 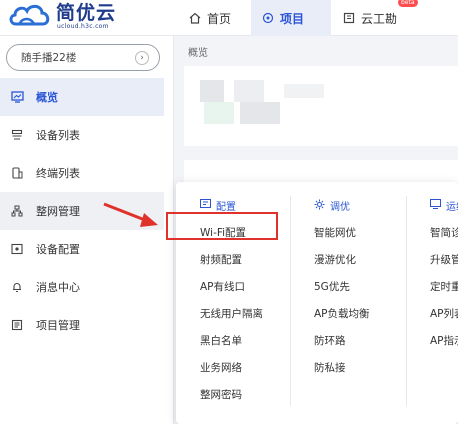 I want to click on menu-item-network-password: 整网密码, so click(x=221, y=394).